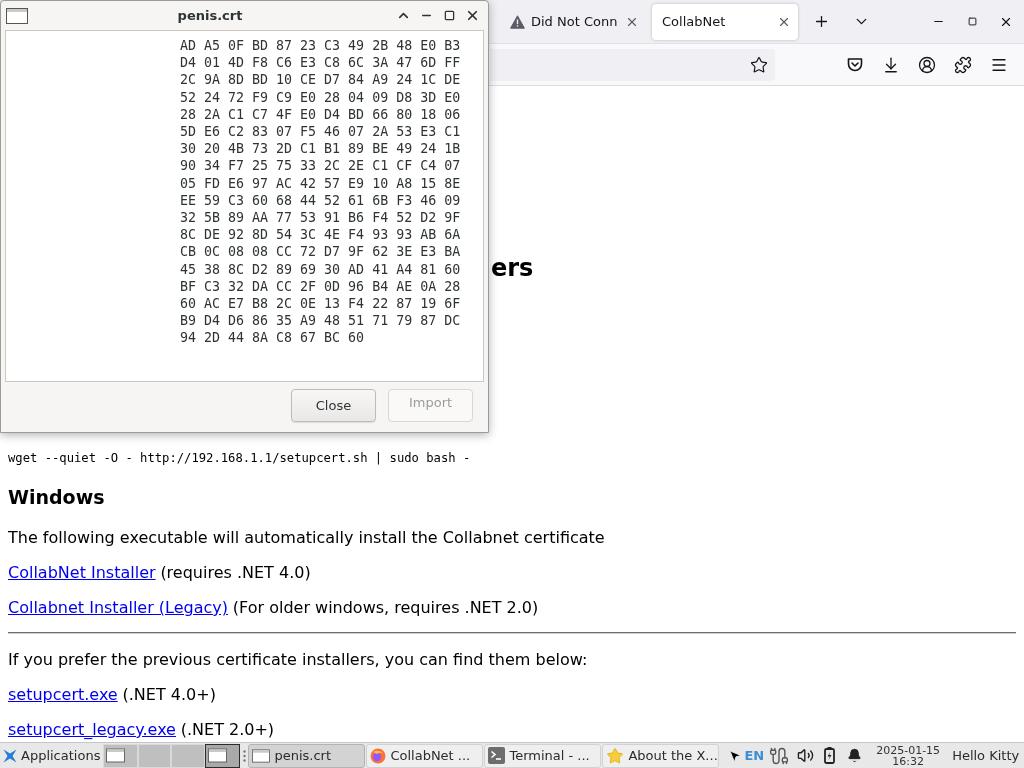 The image size is (1024, 768). What do you see at coordinates (963, 64) in the screenshot?
I see `puzzle-icon` at bounding box center [963, 64].